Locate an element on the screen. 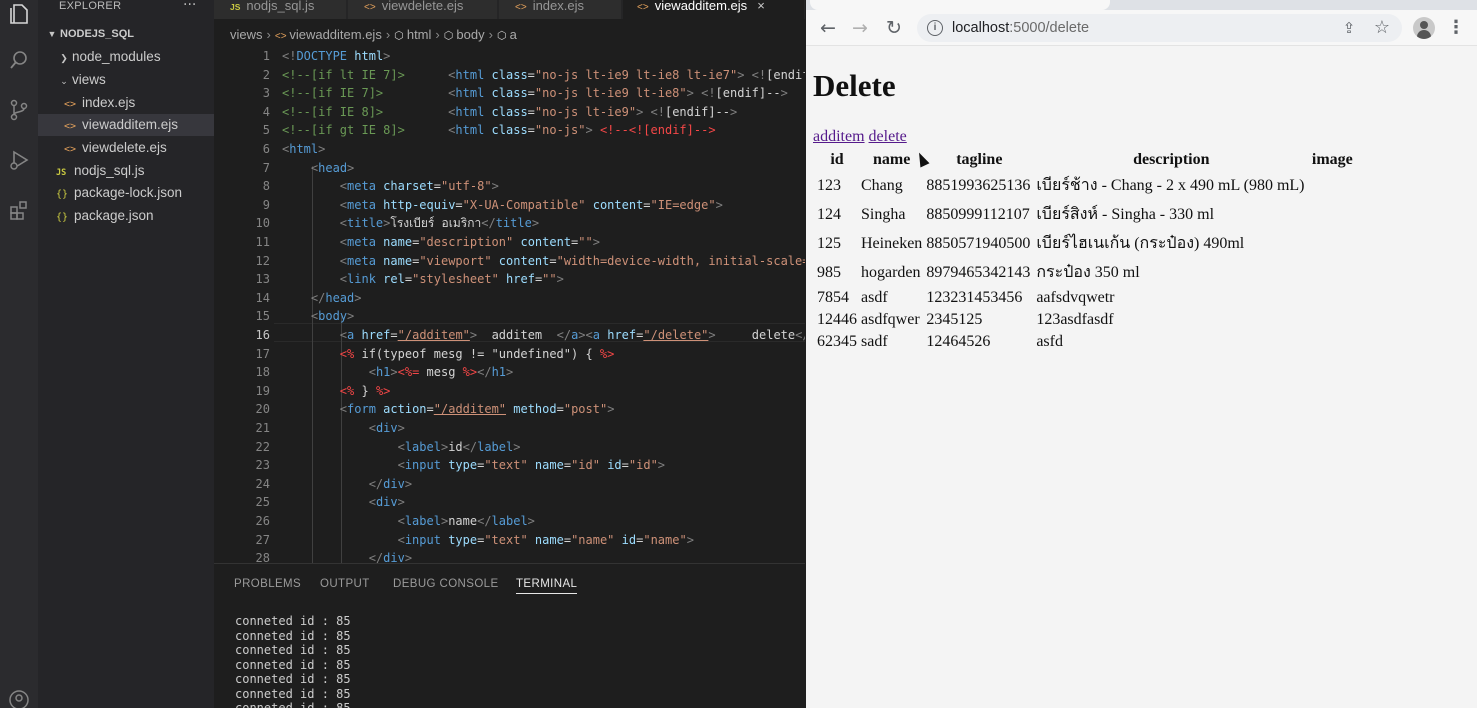 The width and height of the screenshot is (1477, 708). tree-item-node-modules: ❯ node_modules is located at coordinates (126, 57).